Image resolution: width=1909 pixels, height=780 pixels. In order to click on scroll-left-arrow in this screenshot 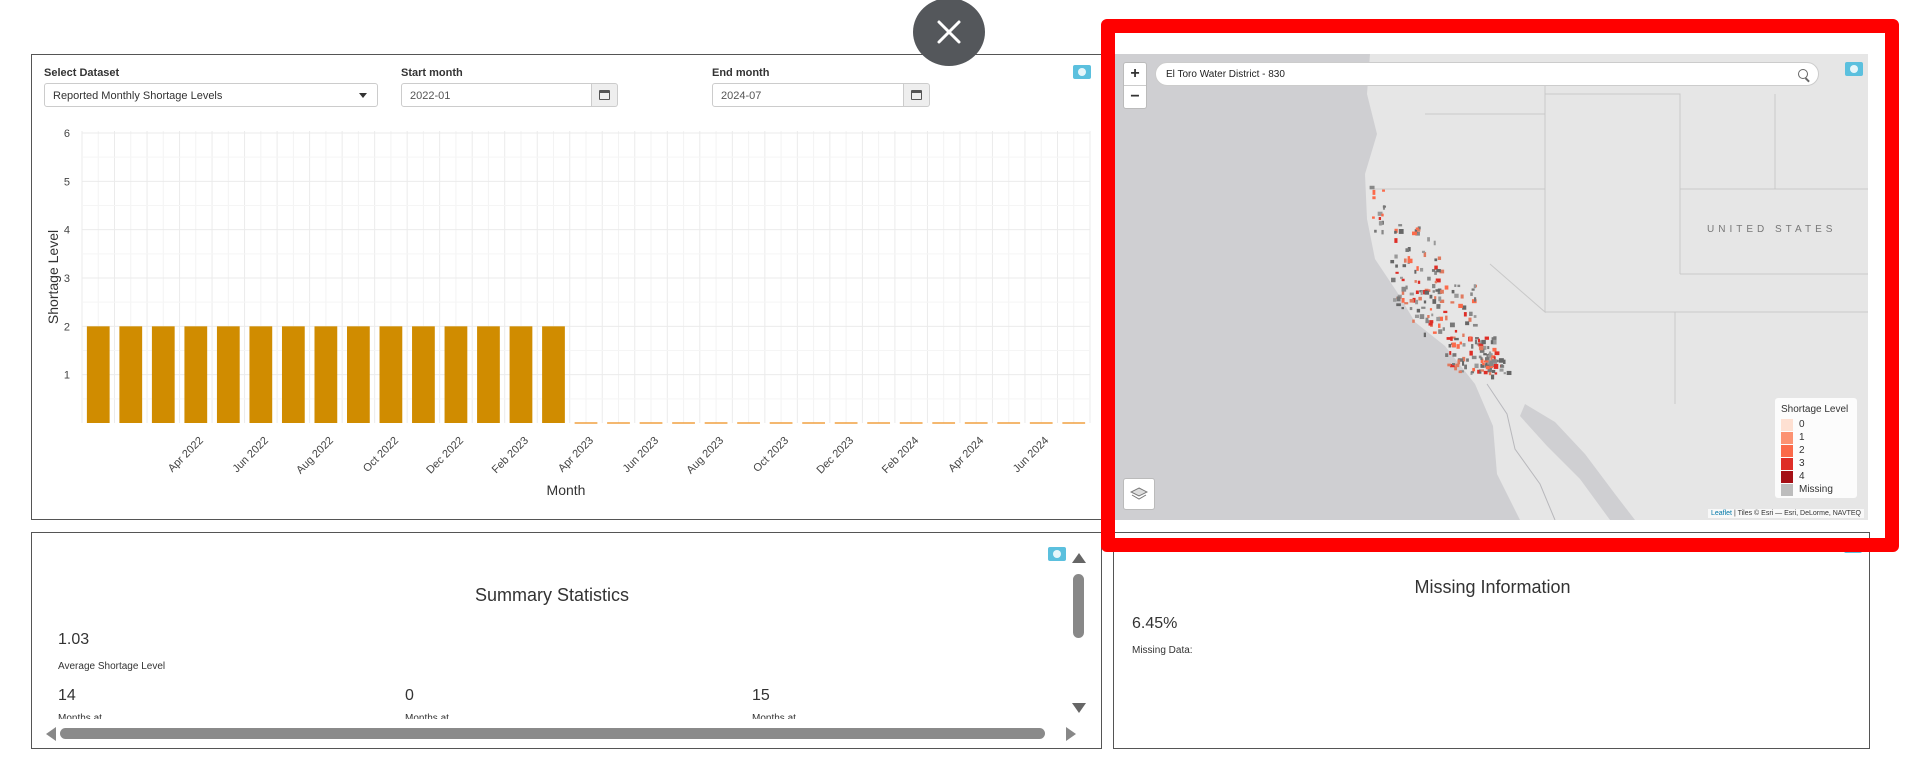, I will do `click(51, 734)`.